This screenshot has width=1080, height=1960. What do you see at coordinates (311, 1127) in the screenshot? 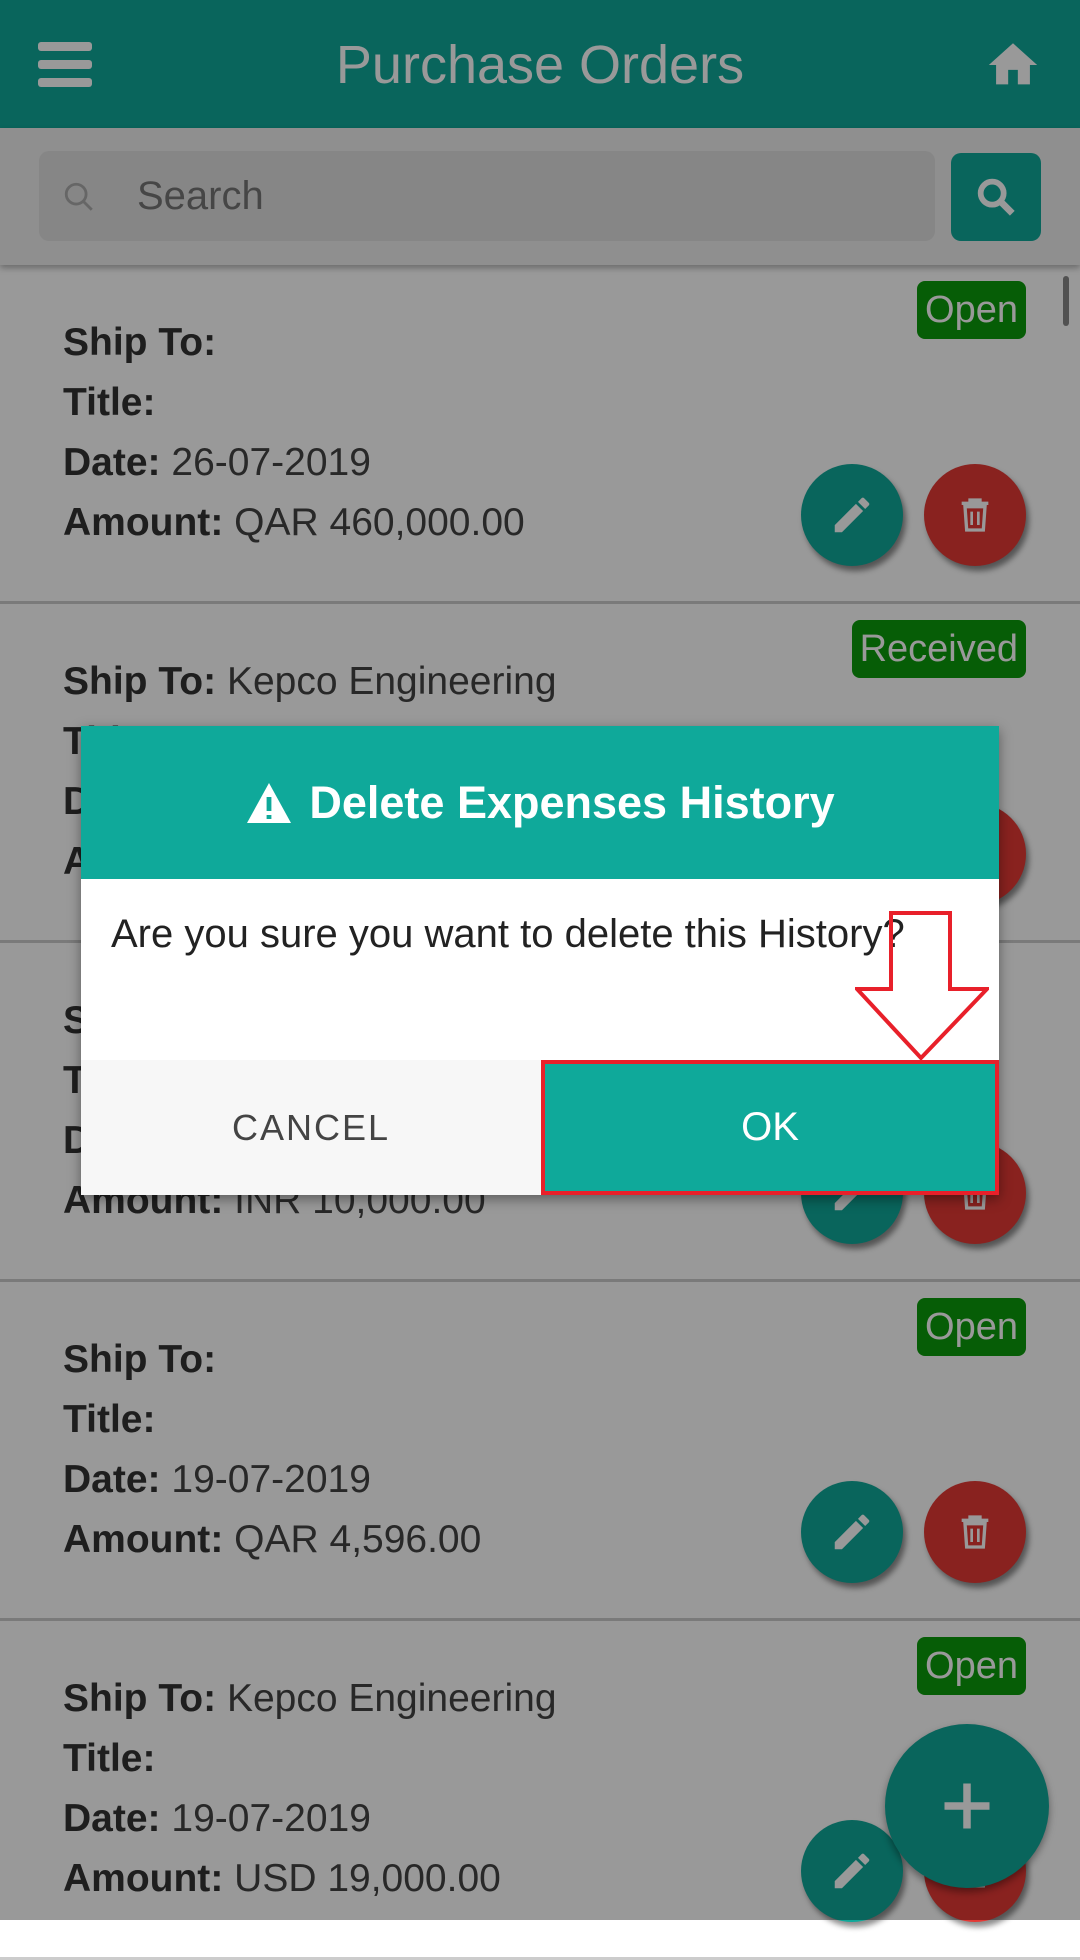
I see `cancel-button: CANCEL` at bounding box center [311, 1127].